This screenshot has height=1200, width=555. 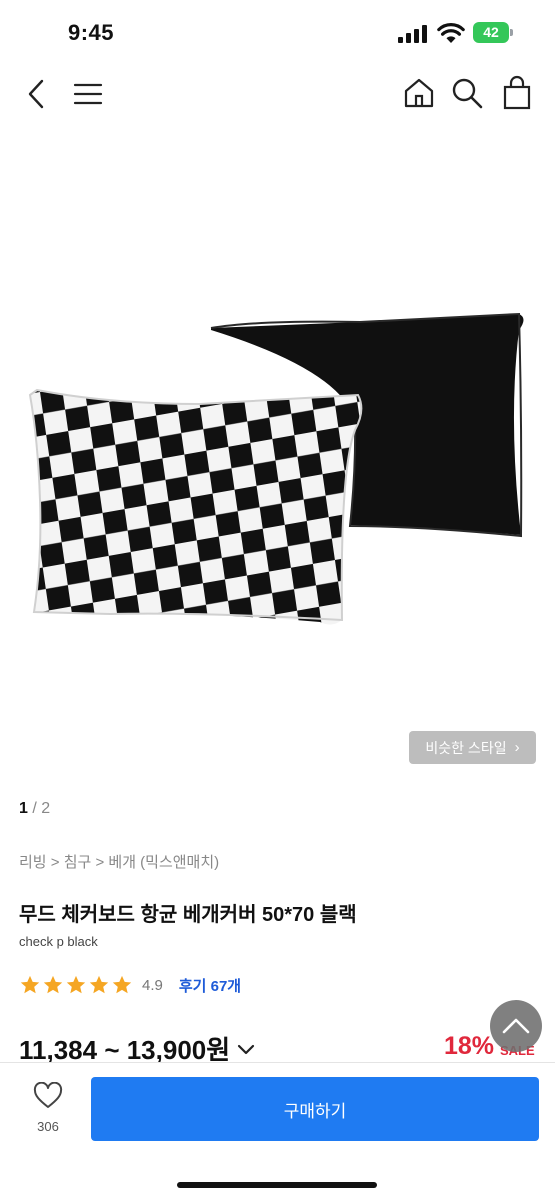 What do you see at coordinates (277, 1185) in the screenshot?
I see `home-indicator` at bounding box center [277, 1185].